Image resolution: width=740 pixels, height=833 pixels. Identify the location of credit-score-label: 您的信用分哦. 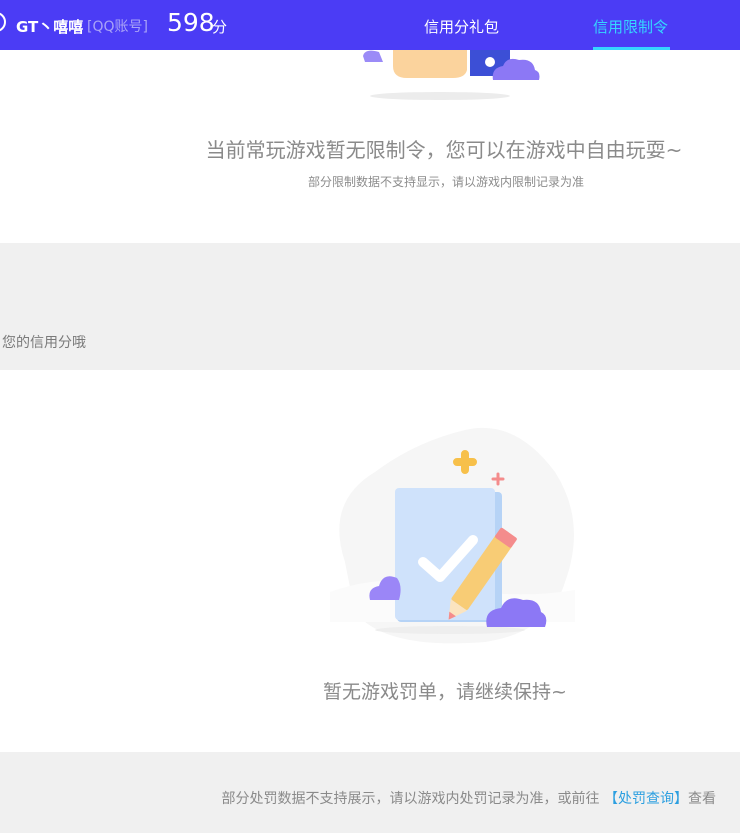
(44, 343).